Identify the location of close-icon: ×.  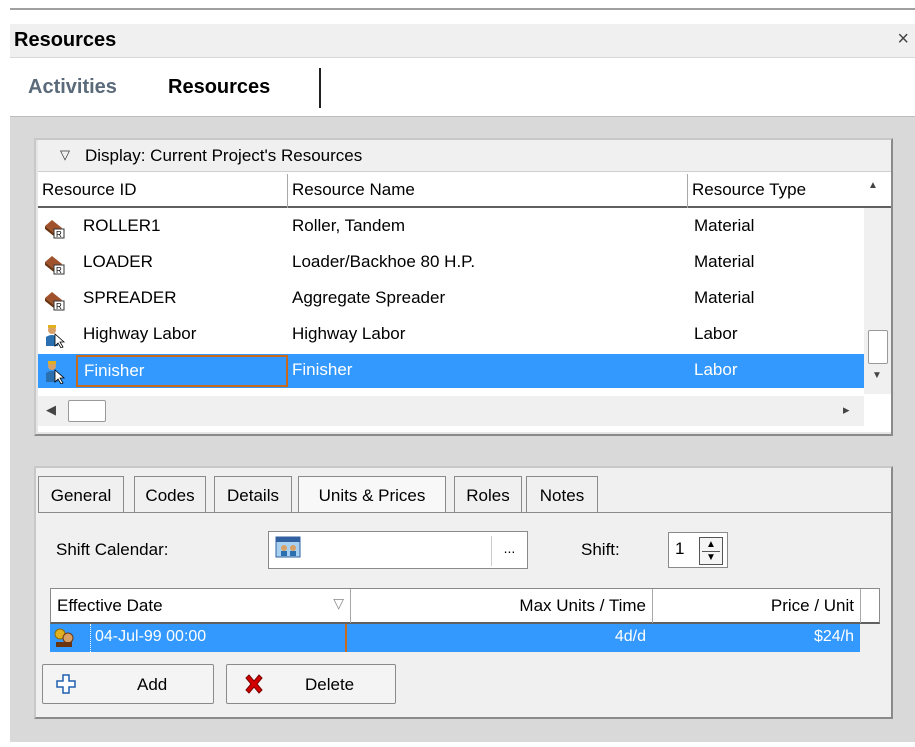
(903, 39).